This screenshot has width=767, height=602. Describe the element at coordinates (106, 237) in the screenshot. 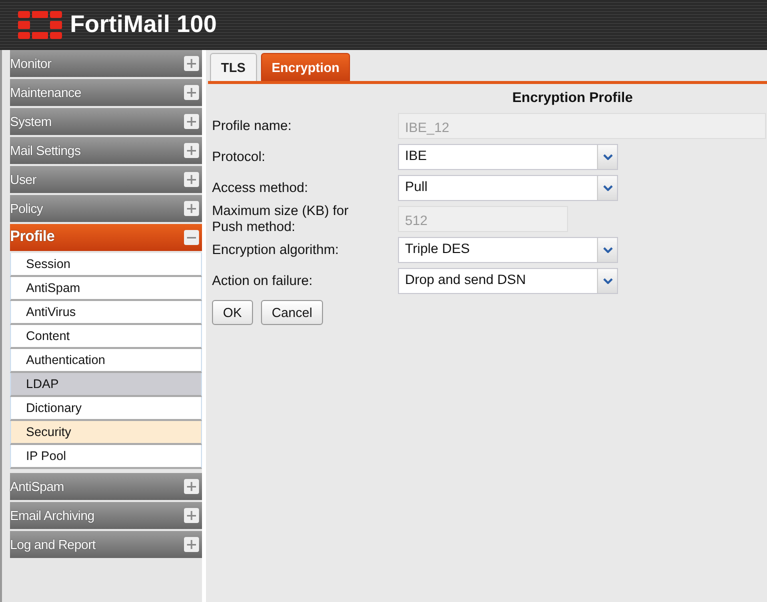

I see `menu-section: Profile` at that location.